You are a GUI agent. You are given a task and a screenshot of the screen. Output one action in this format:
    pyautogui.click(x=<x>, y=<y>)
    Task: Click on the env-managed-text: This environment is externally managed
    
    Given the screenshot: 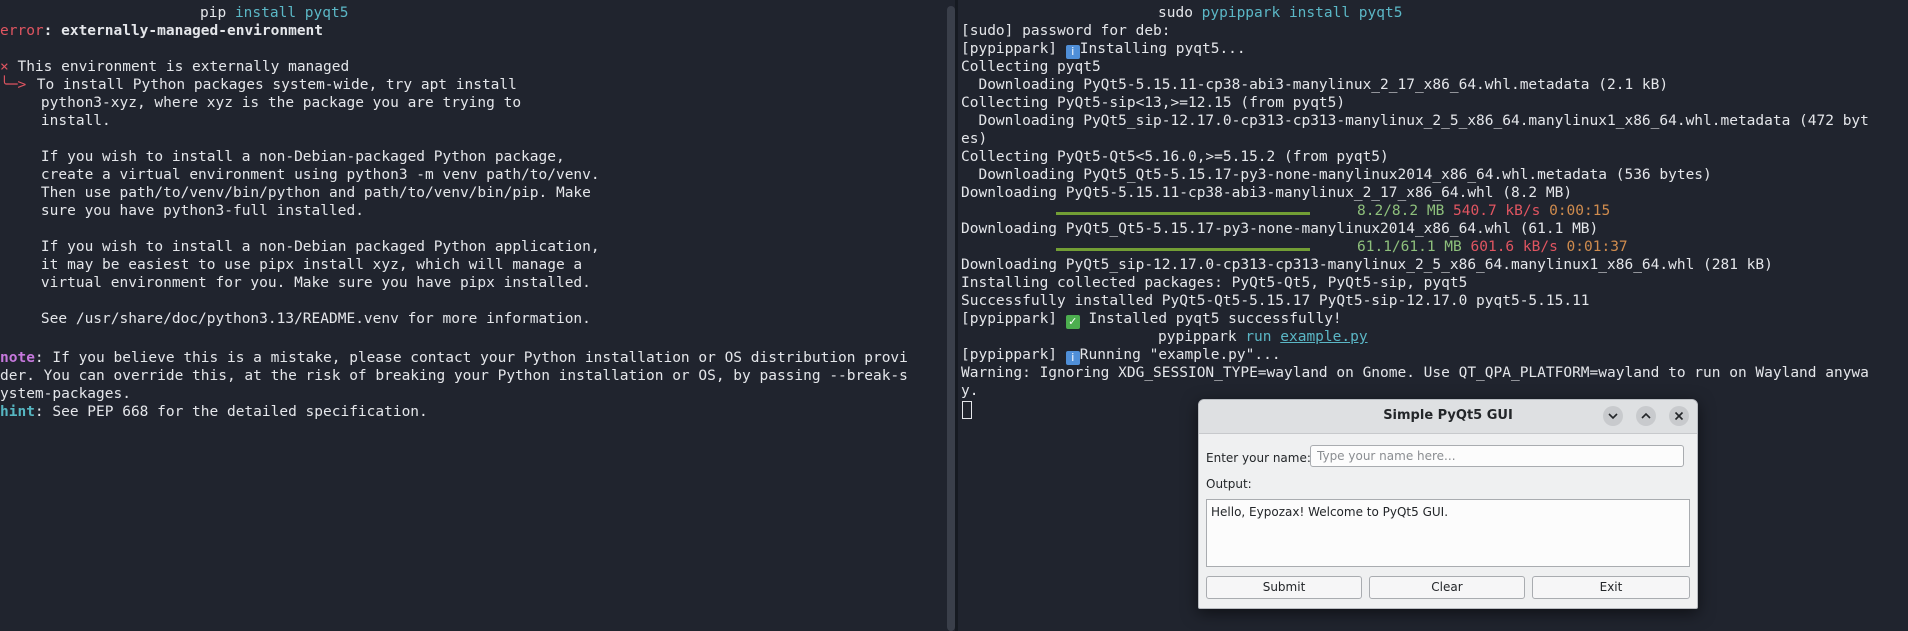 What is the action you would take?
    pyautogui.click(x=179, y=67)
    